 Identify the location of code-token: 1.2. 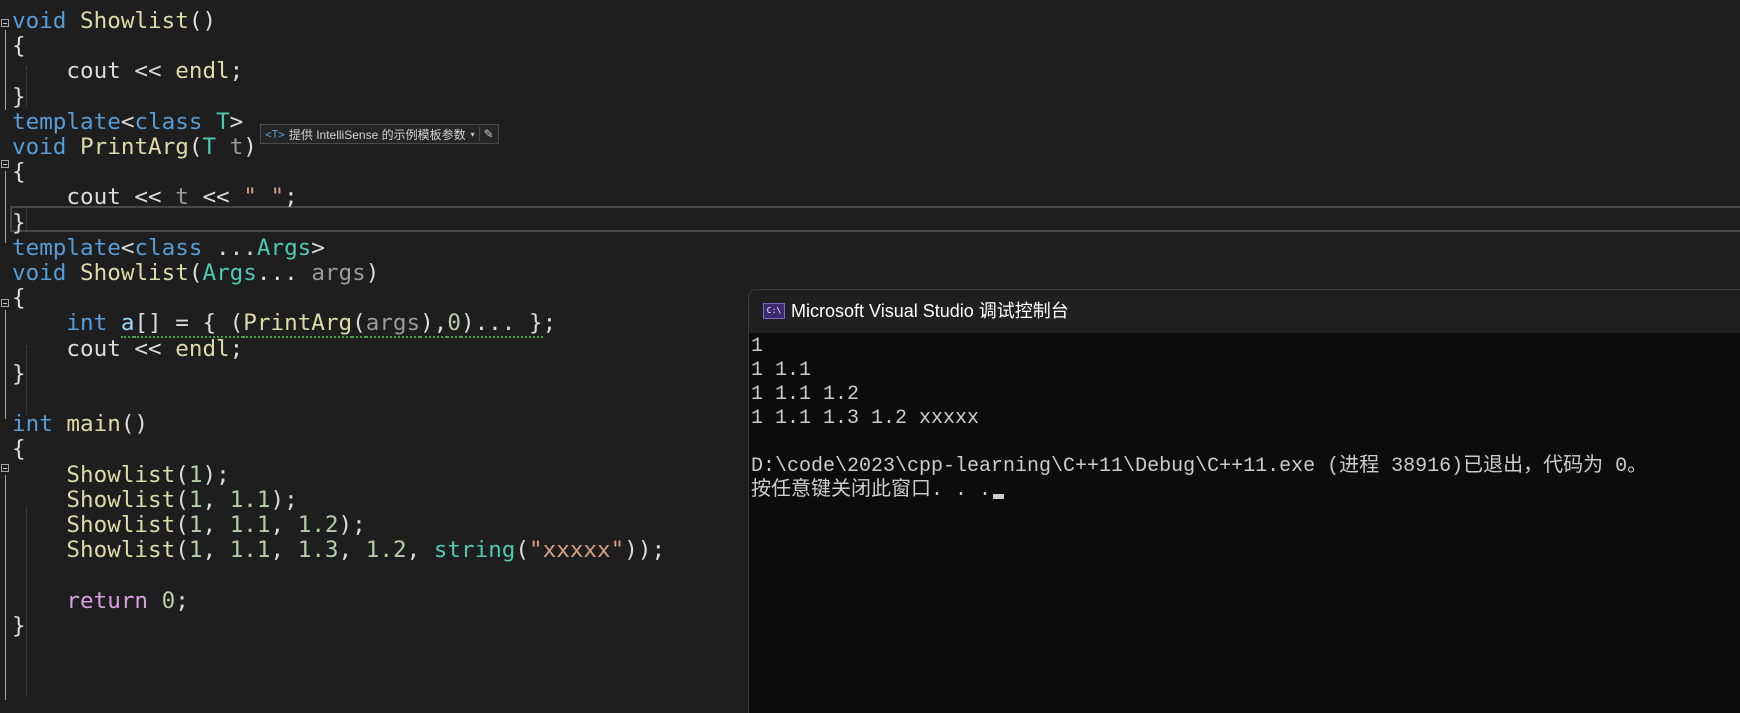
(318, 525).